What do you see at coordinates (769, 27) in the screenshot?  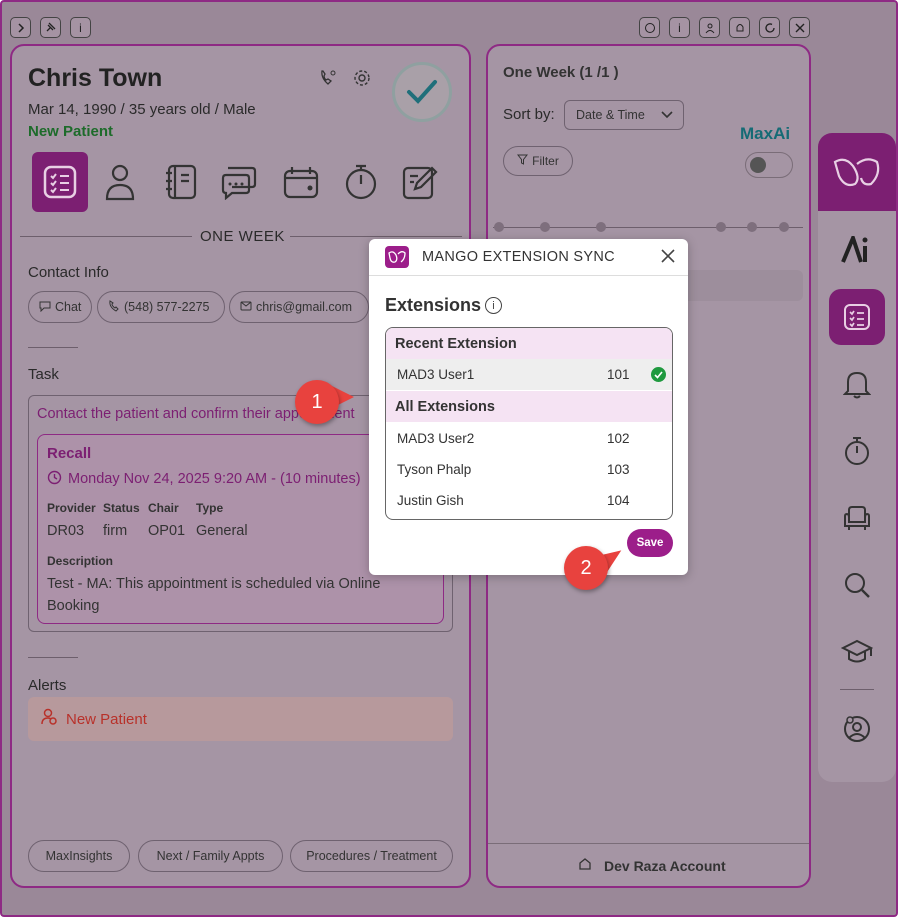 I see `refresh-icon` at bounding box center [769, 27].